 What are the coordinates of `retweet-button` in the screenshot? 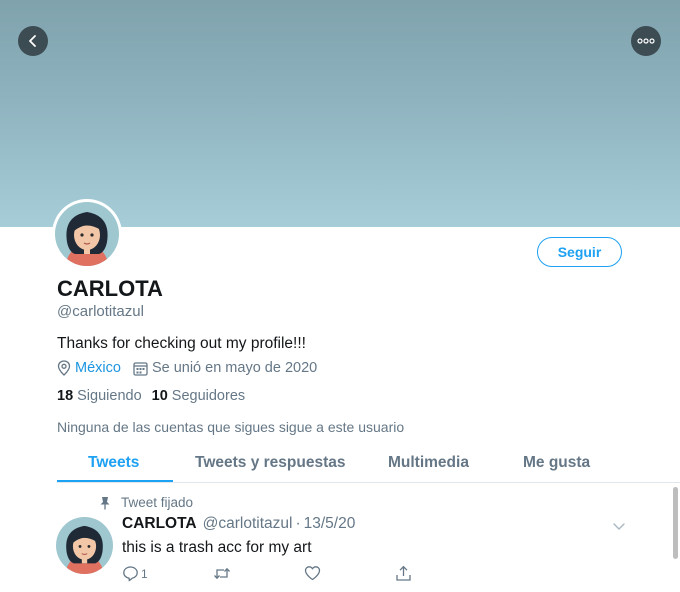 It's located at (222, 573).